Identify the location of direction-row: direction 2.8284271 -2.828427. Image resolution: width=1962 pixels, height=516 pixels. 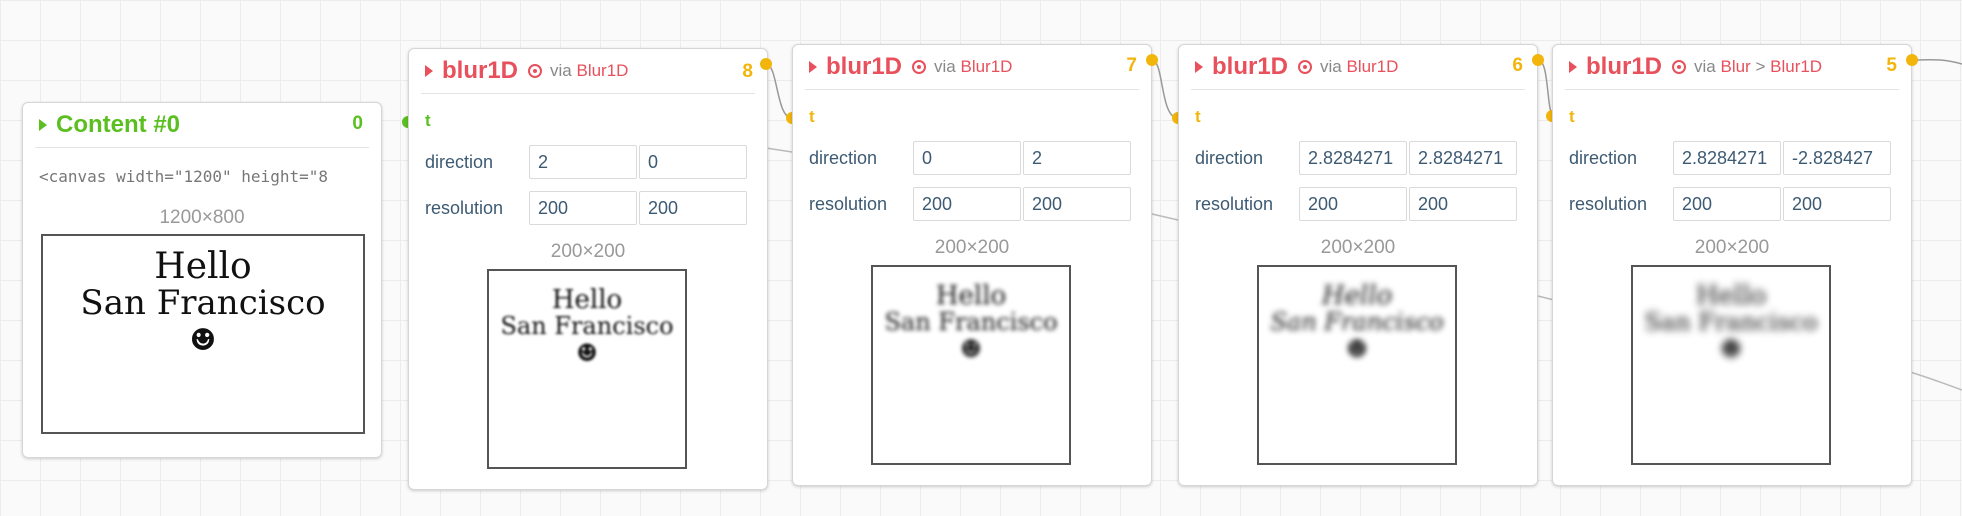
(1730, 158).